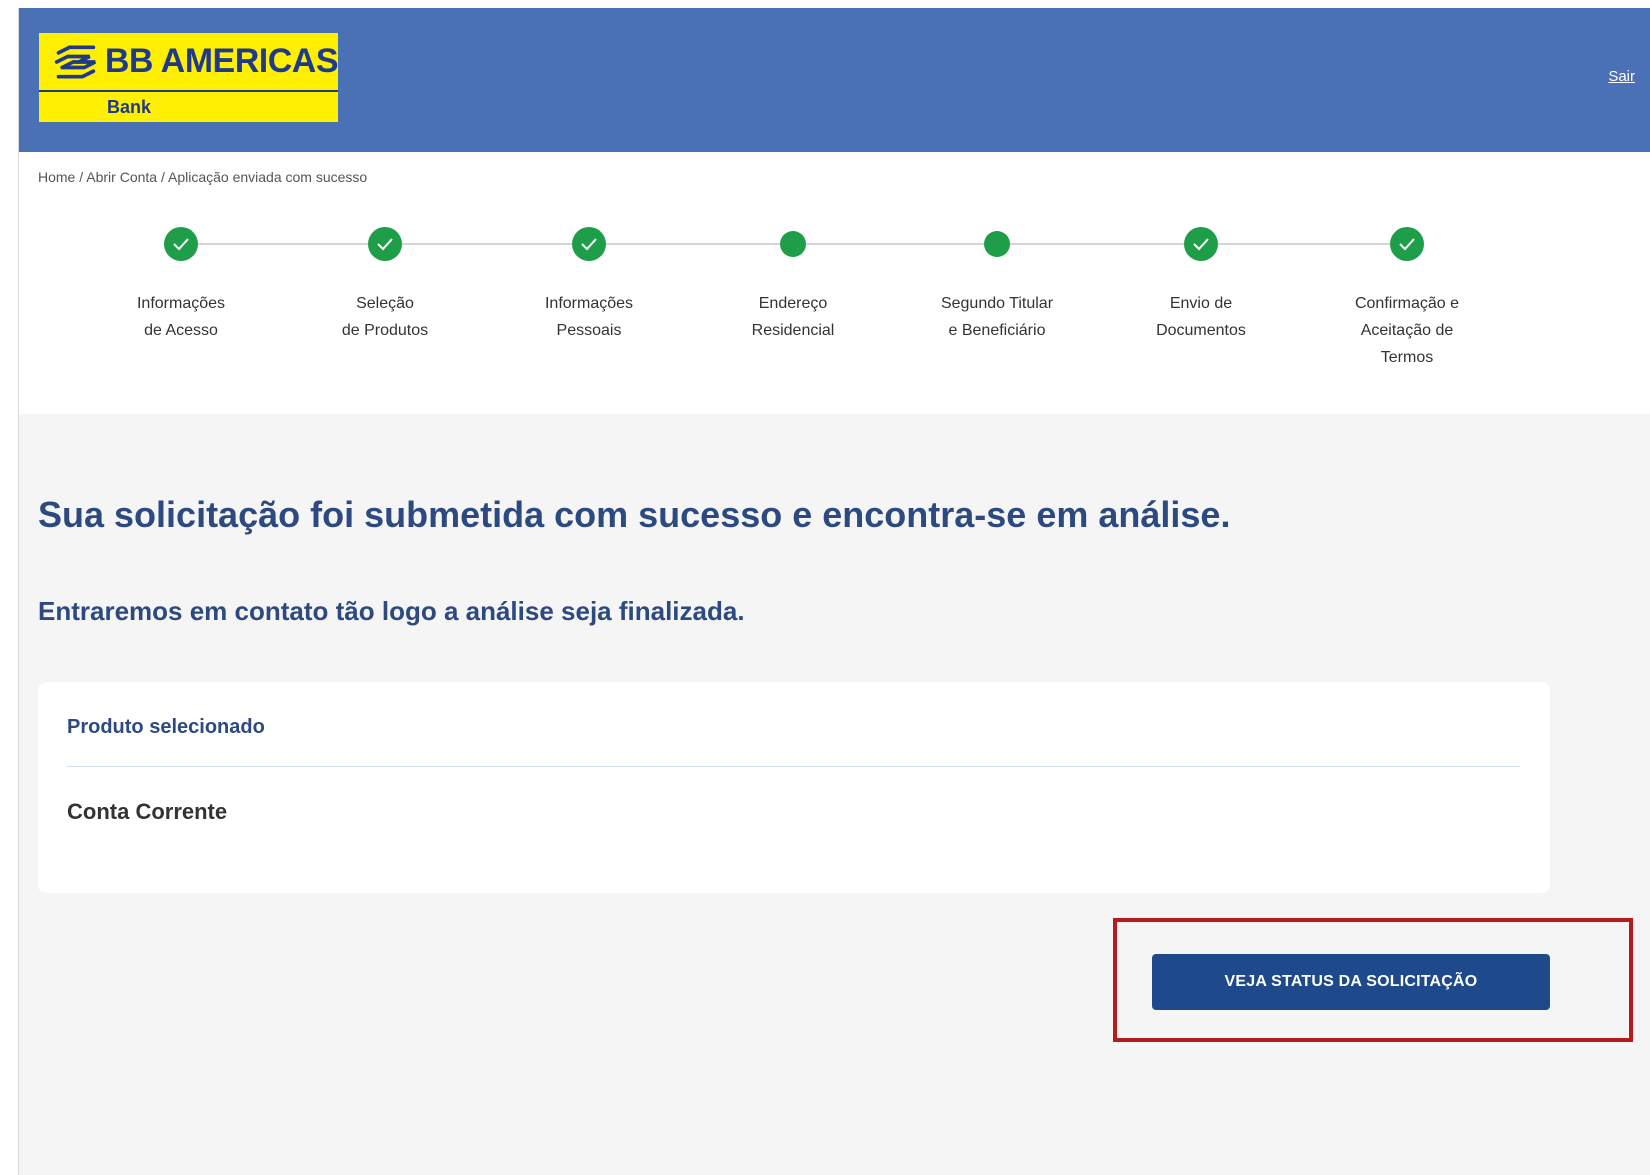 The width and height of the screenshot is (1650, 1175). I want to click on step-label: Envio de Documentos, so click(1201, 317).